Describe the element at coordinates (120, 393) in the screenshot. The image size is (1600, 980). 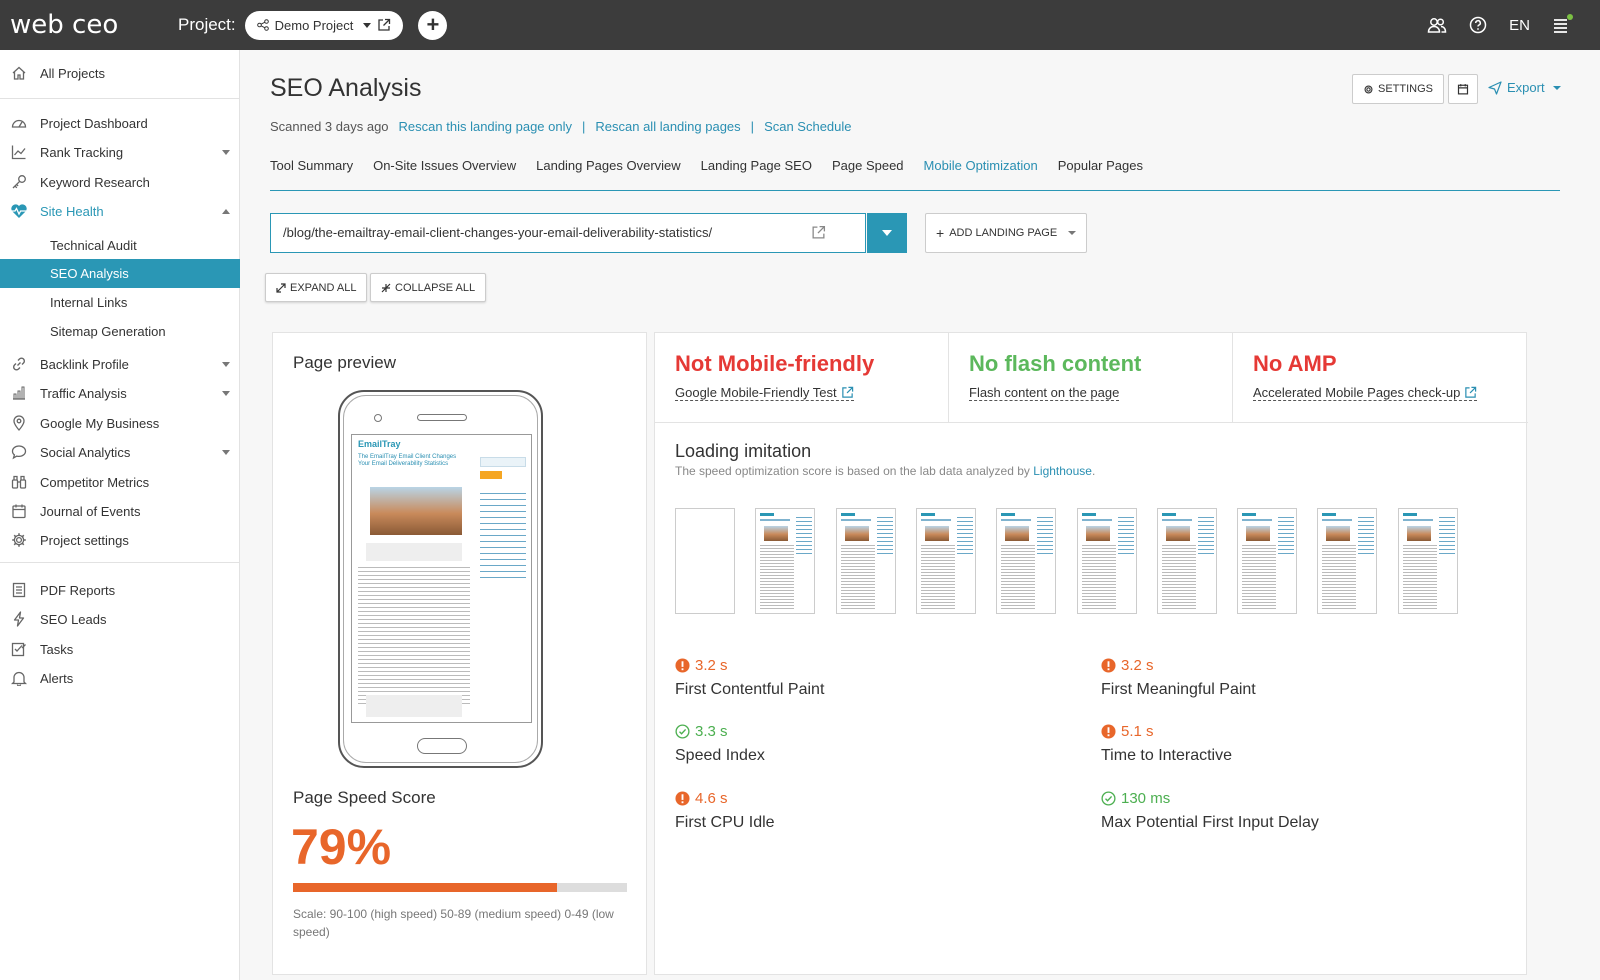
I see `sidebar-item-traffic-analysis: Traffic Analysis` at that location.